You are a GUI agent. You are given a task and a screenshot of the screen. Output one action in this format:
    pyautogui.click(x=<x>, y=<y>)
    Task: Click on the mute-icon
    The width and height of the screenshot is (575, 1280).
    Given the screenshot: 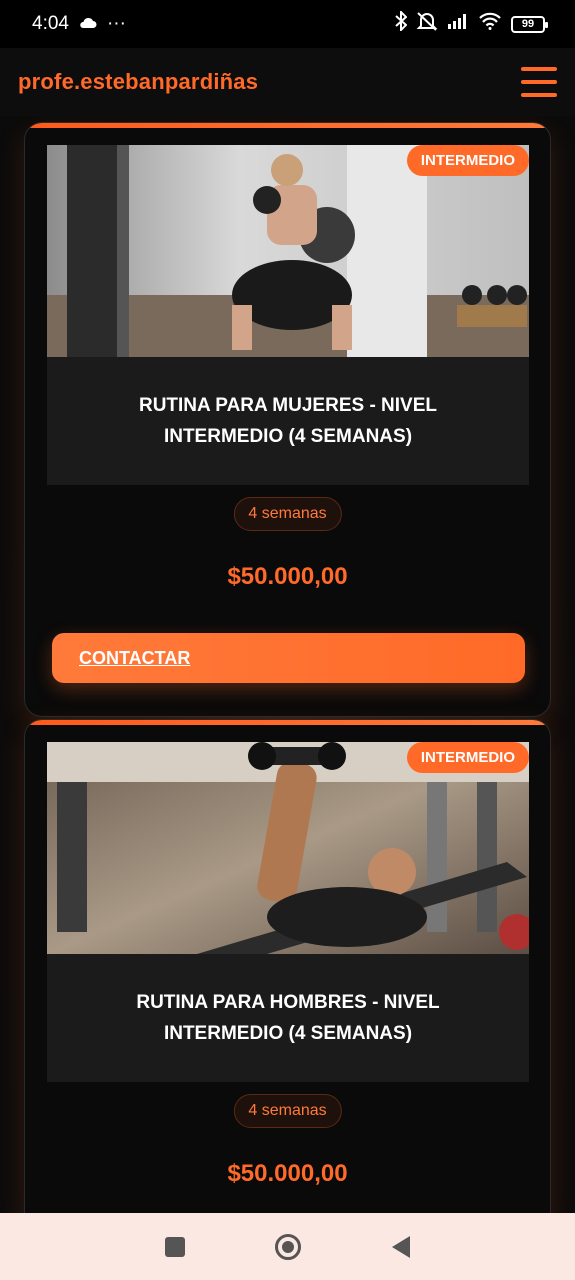 What is the action you would take?
    pyautogui.click(x=427, y=24)
    